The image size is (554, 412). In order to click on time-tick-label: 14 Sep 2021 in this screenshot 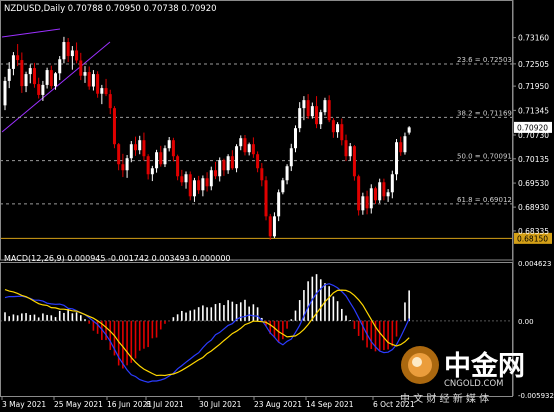, I will do `click(330, 404)`.